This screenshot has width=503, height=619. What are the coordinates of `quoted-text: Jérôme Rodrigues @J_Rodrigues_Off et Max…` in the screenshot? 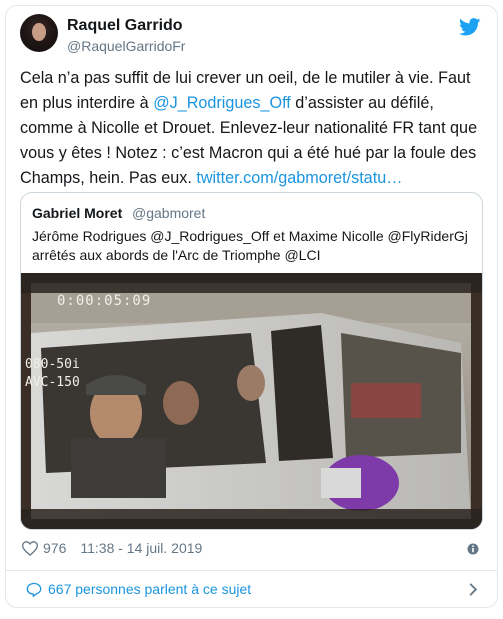 It's located at (250, 245).